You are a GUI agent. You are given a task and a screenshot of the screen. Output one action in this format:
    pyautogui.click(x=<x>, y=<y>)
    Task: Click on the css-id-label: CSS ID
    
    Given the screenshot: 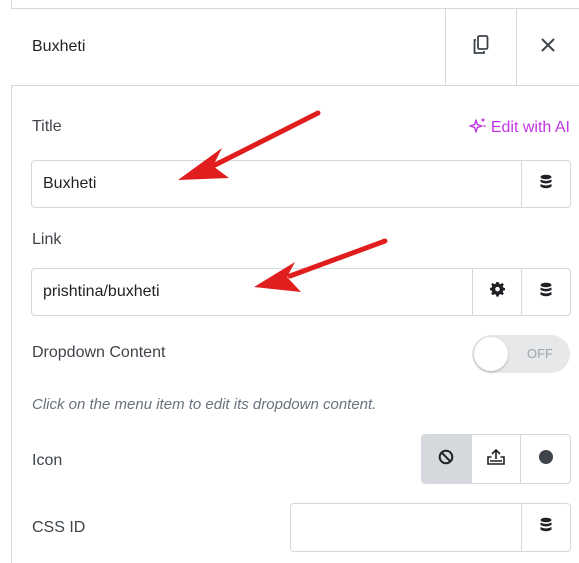 What is the action you would take?
    pyautogui.click(x=59, y=527)
    